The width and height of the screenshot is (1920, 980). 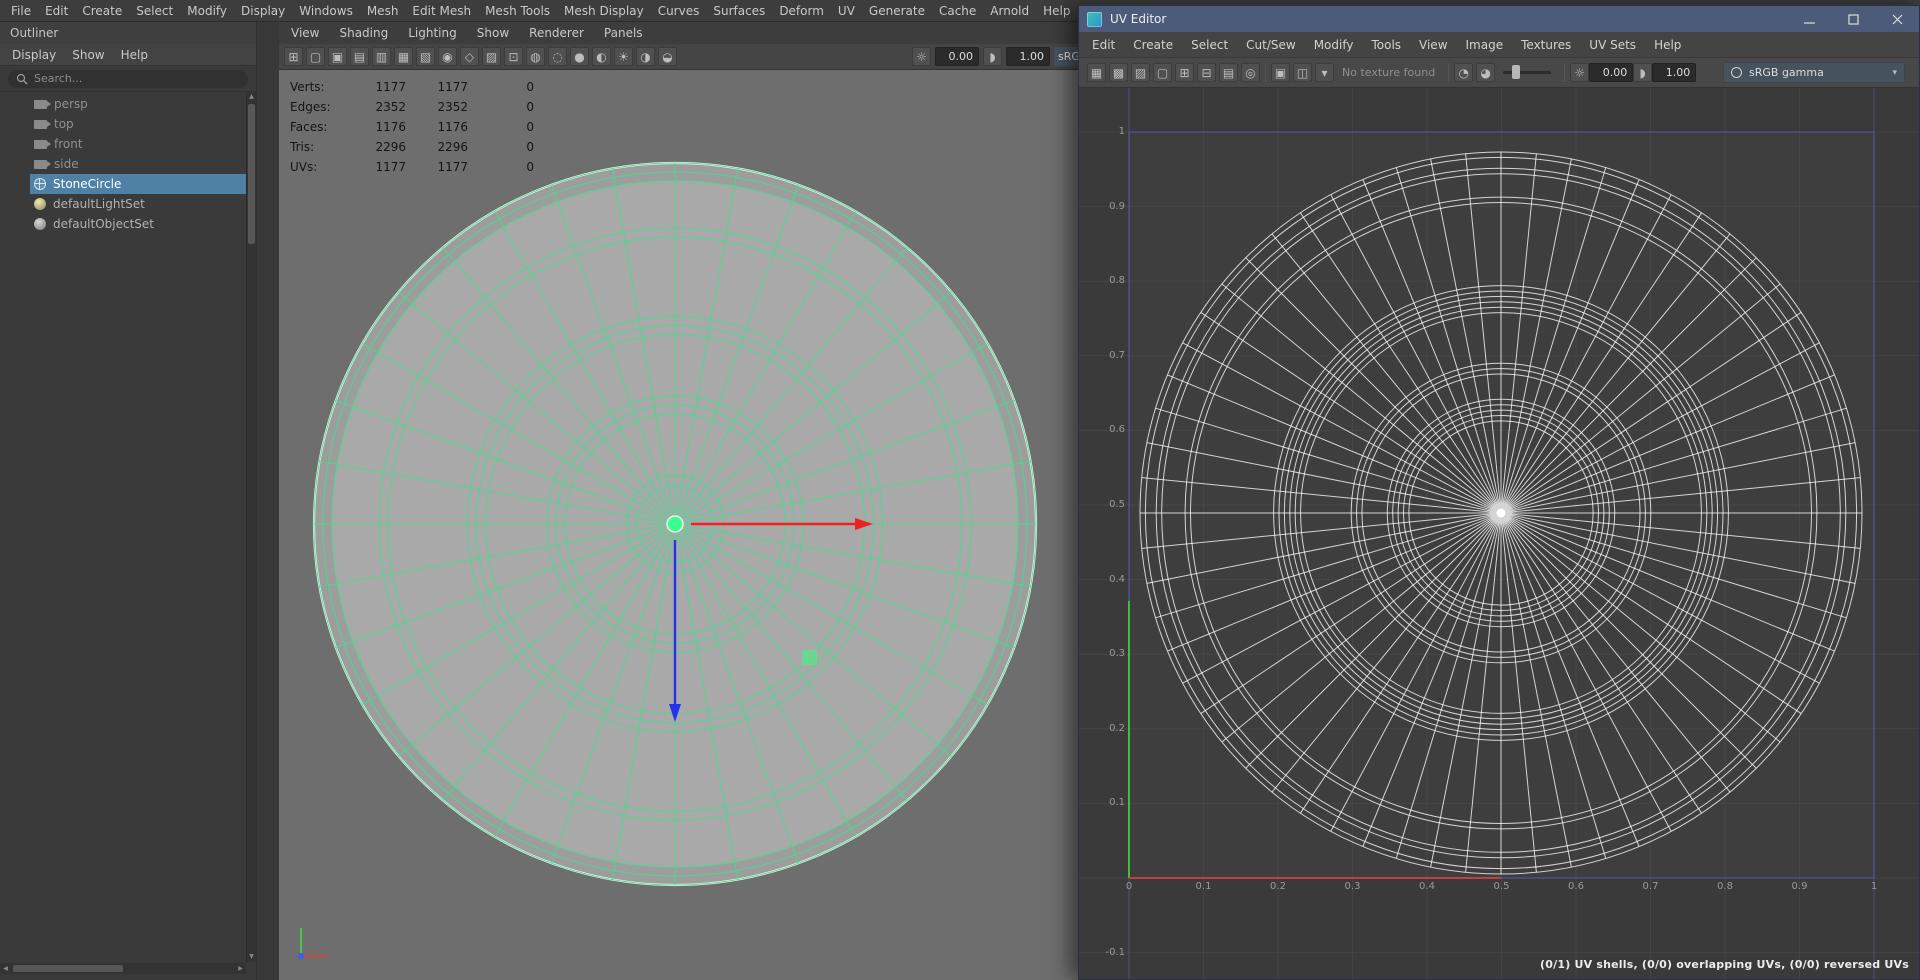 I want to click on outliner-item-stonecircle: StoneCircle, so click(x=128, y=184).